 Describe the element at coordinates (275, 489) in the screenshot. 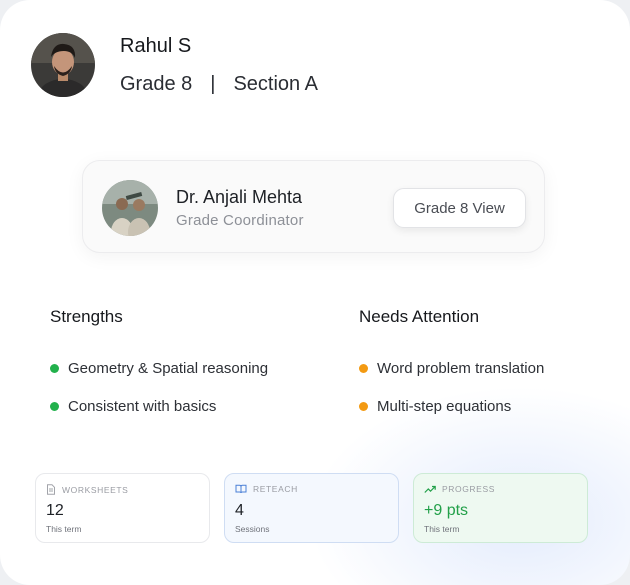

I see `stat-label: RETEACH` at that location.